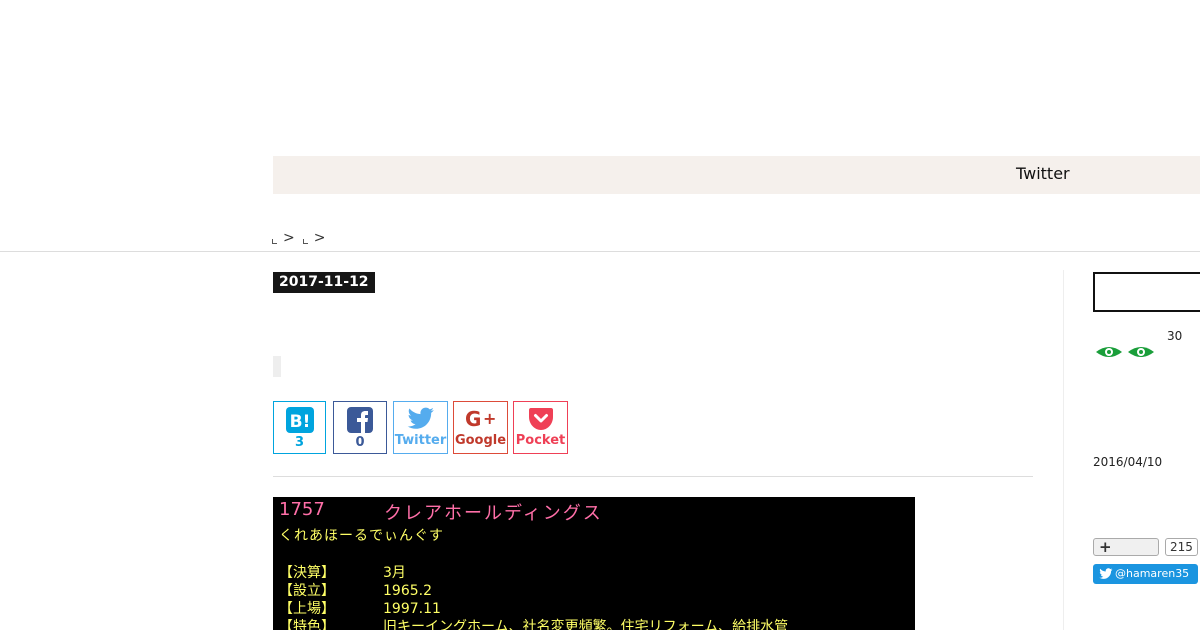  I want to click on follow-button: +, so click(1126, 547).